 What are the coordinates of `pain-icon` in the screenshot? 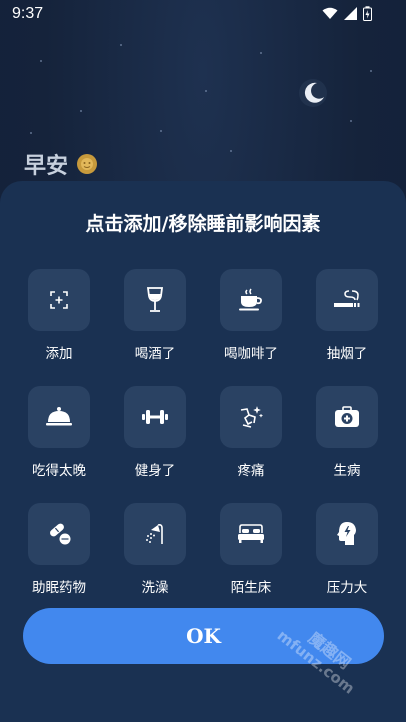 It's located at (252, 417).